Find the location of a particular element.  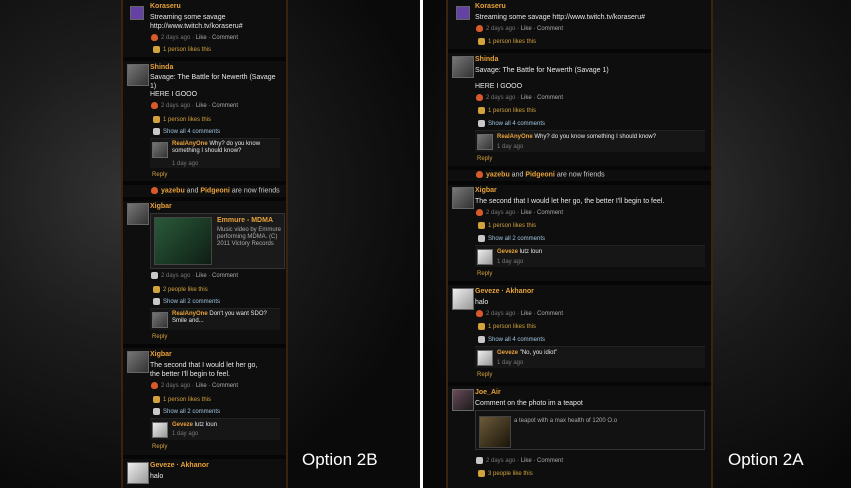

media-title: Emmure - MDMA is located at coordinates (245, 220).